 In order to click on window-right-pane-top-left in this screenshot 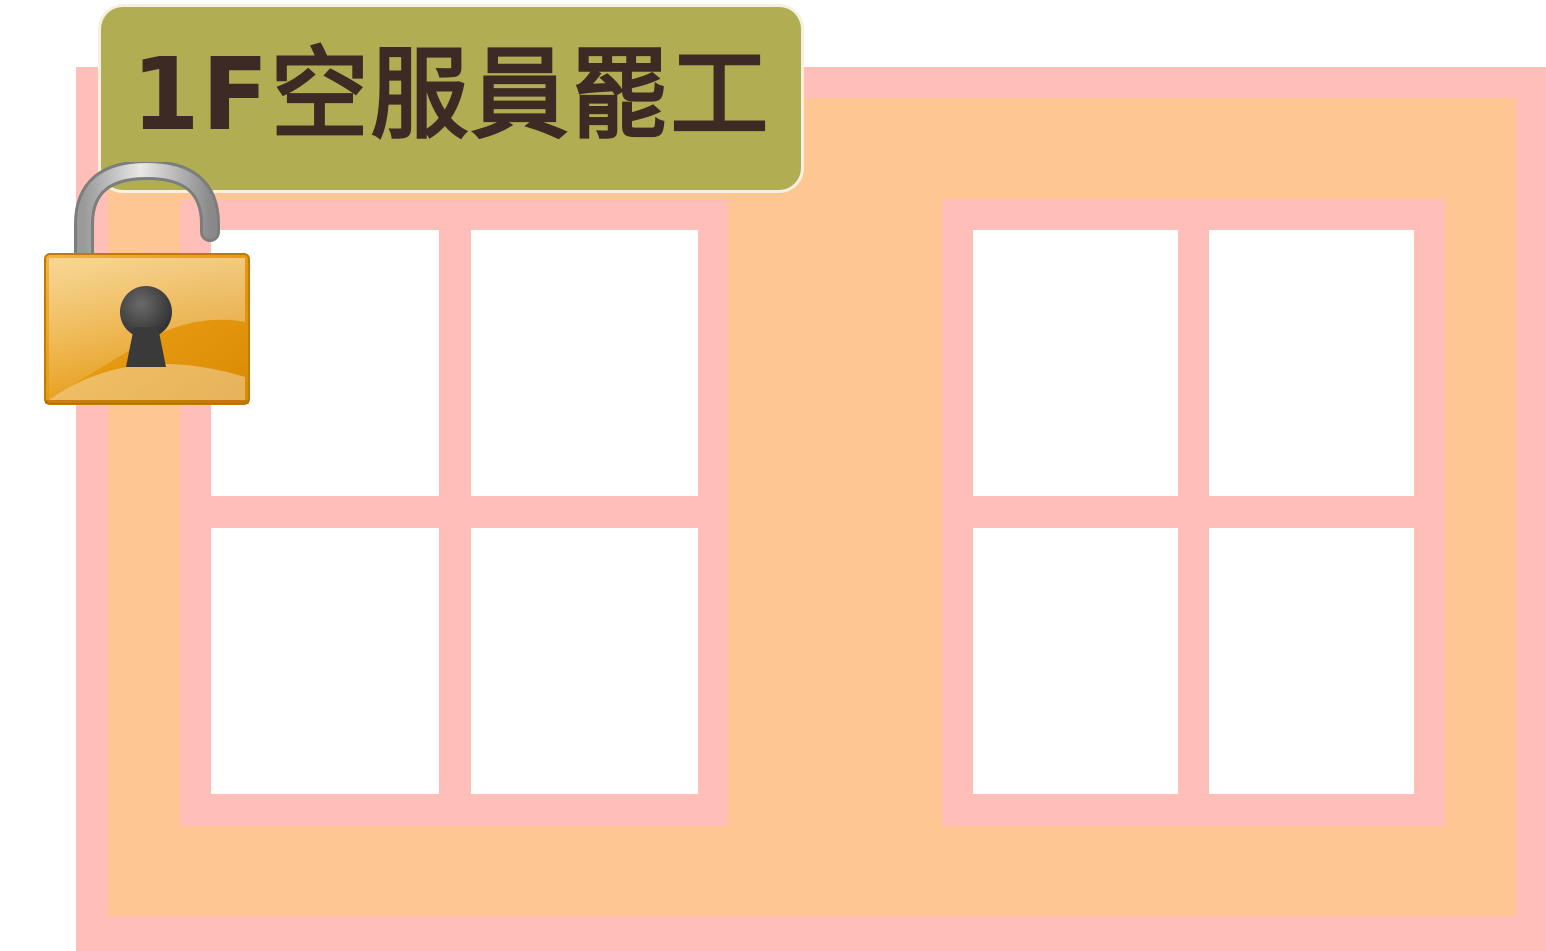, I will do `click(1075, 363)`.